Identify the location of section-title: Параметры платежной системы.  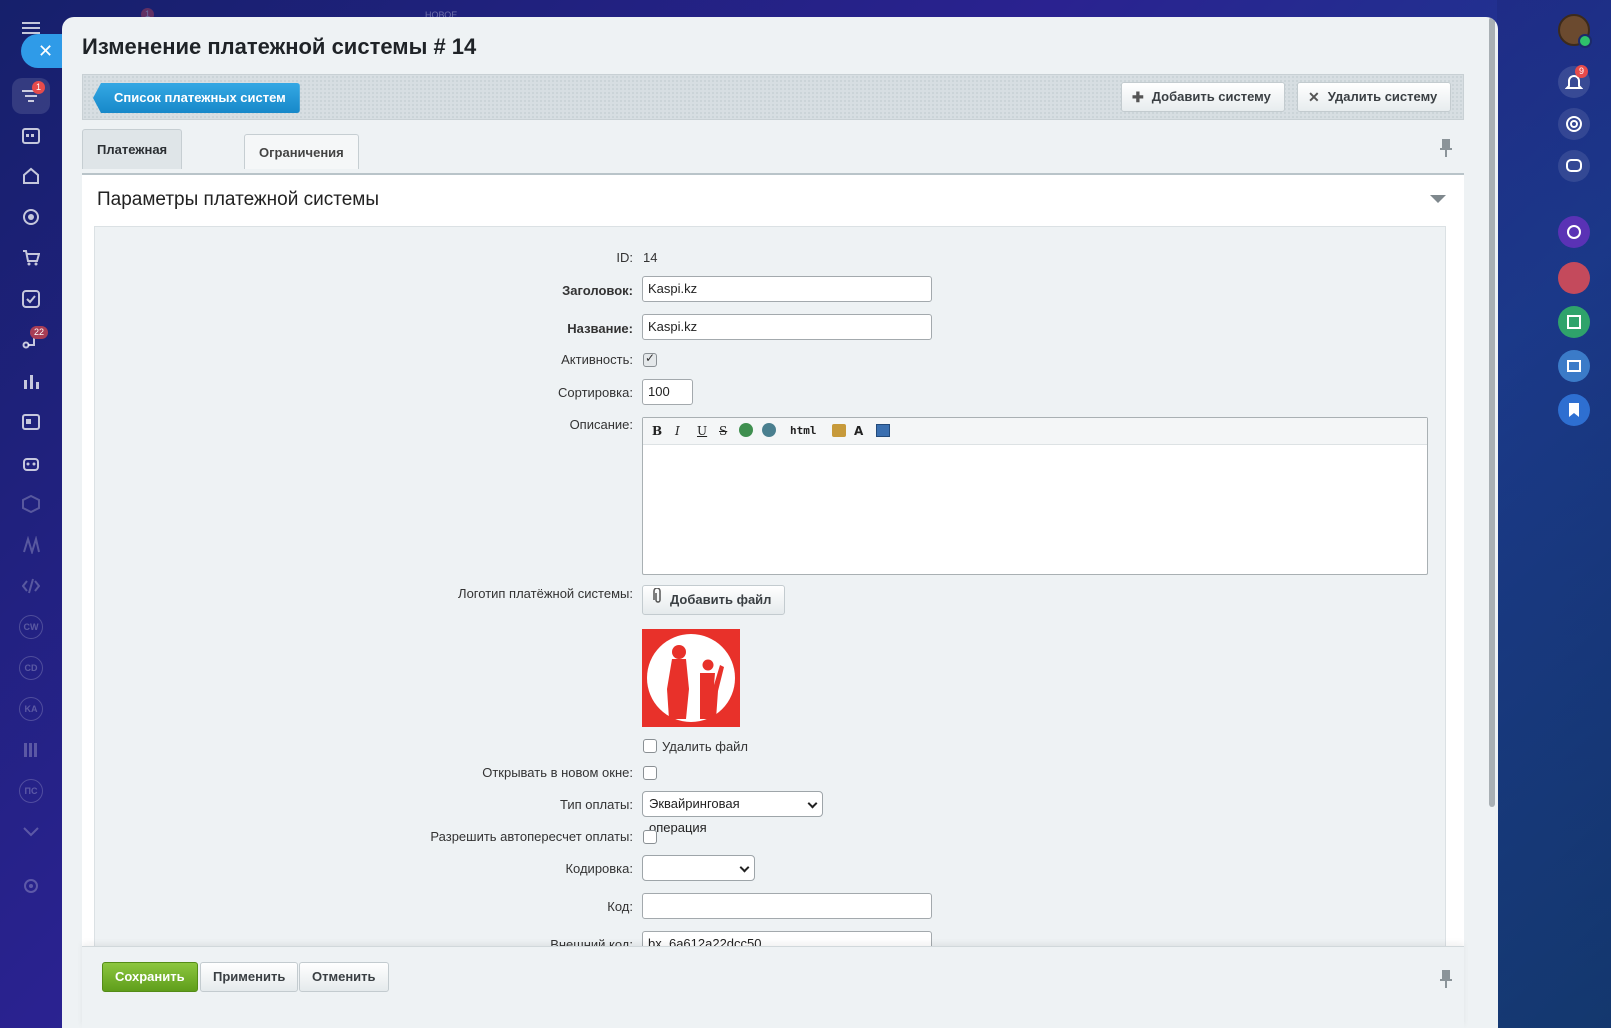
(238, 199).